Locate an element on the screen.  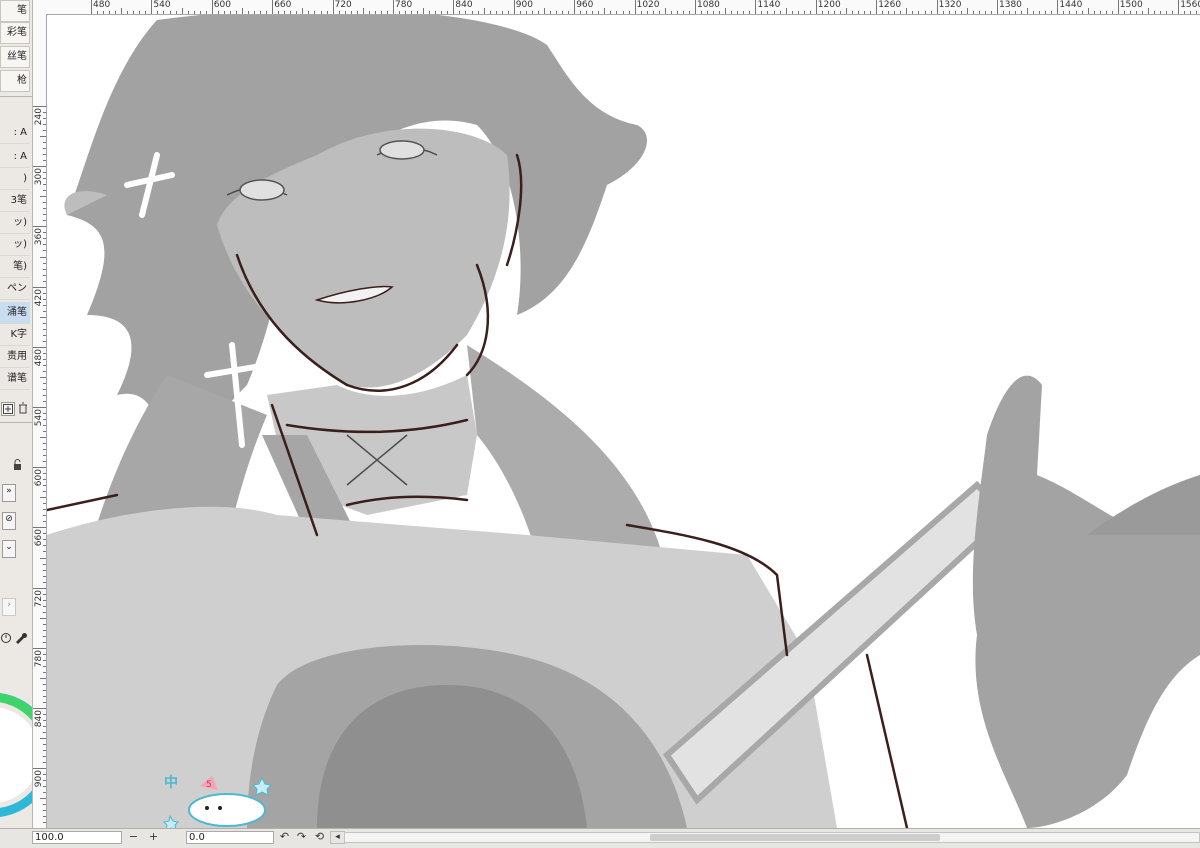
brush-label: ) is located at coordinates (25, 178).